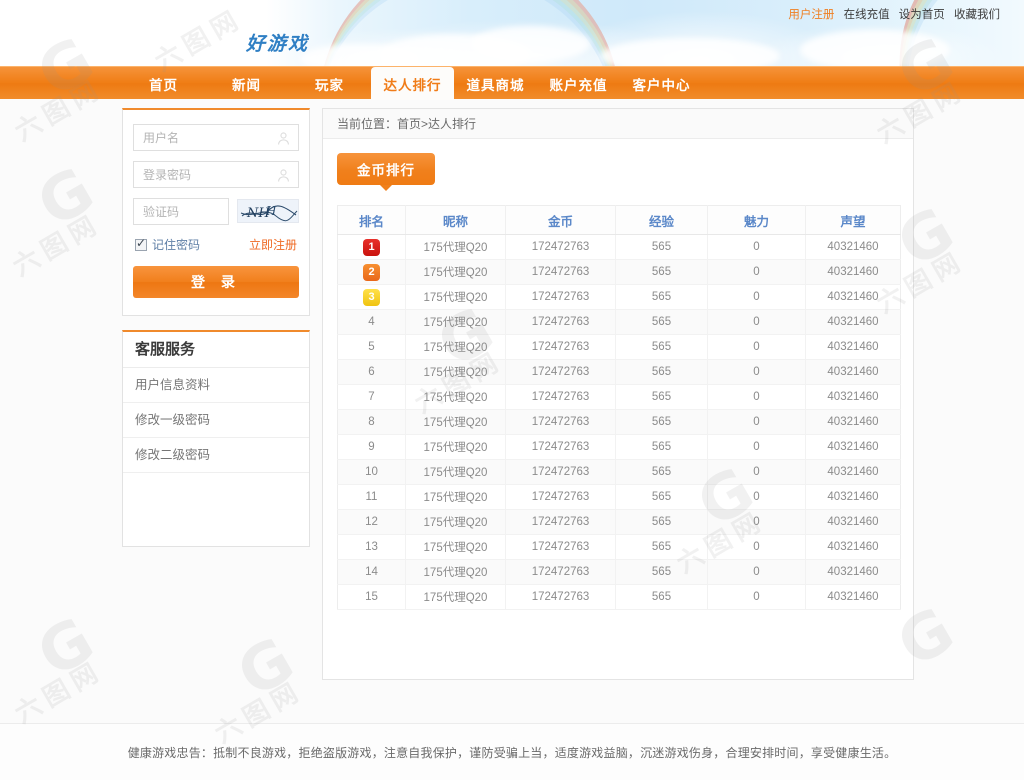  I want to click on table-row: 1 175代理Q20 172472763 565 0 40321460, so click(619, 247).